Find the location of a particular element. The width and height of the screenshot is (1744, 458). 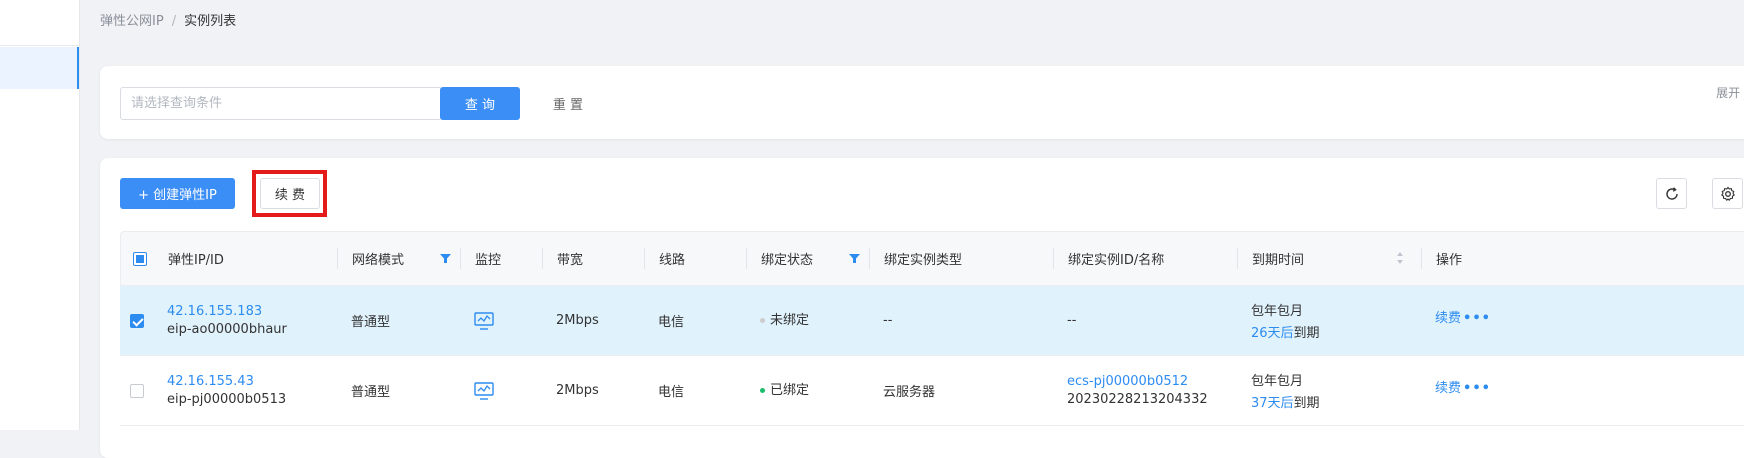

breadcrumb: 弹性公网IP / 实例列表 is located at coordinates (168, 19).